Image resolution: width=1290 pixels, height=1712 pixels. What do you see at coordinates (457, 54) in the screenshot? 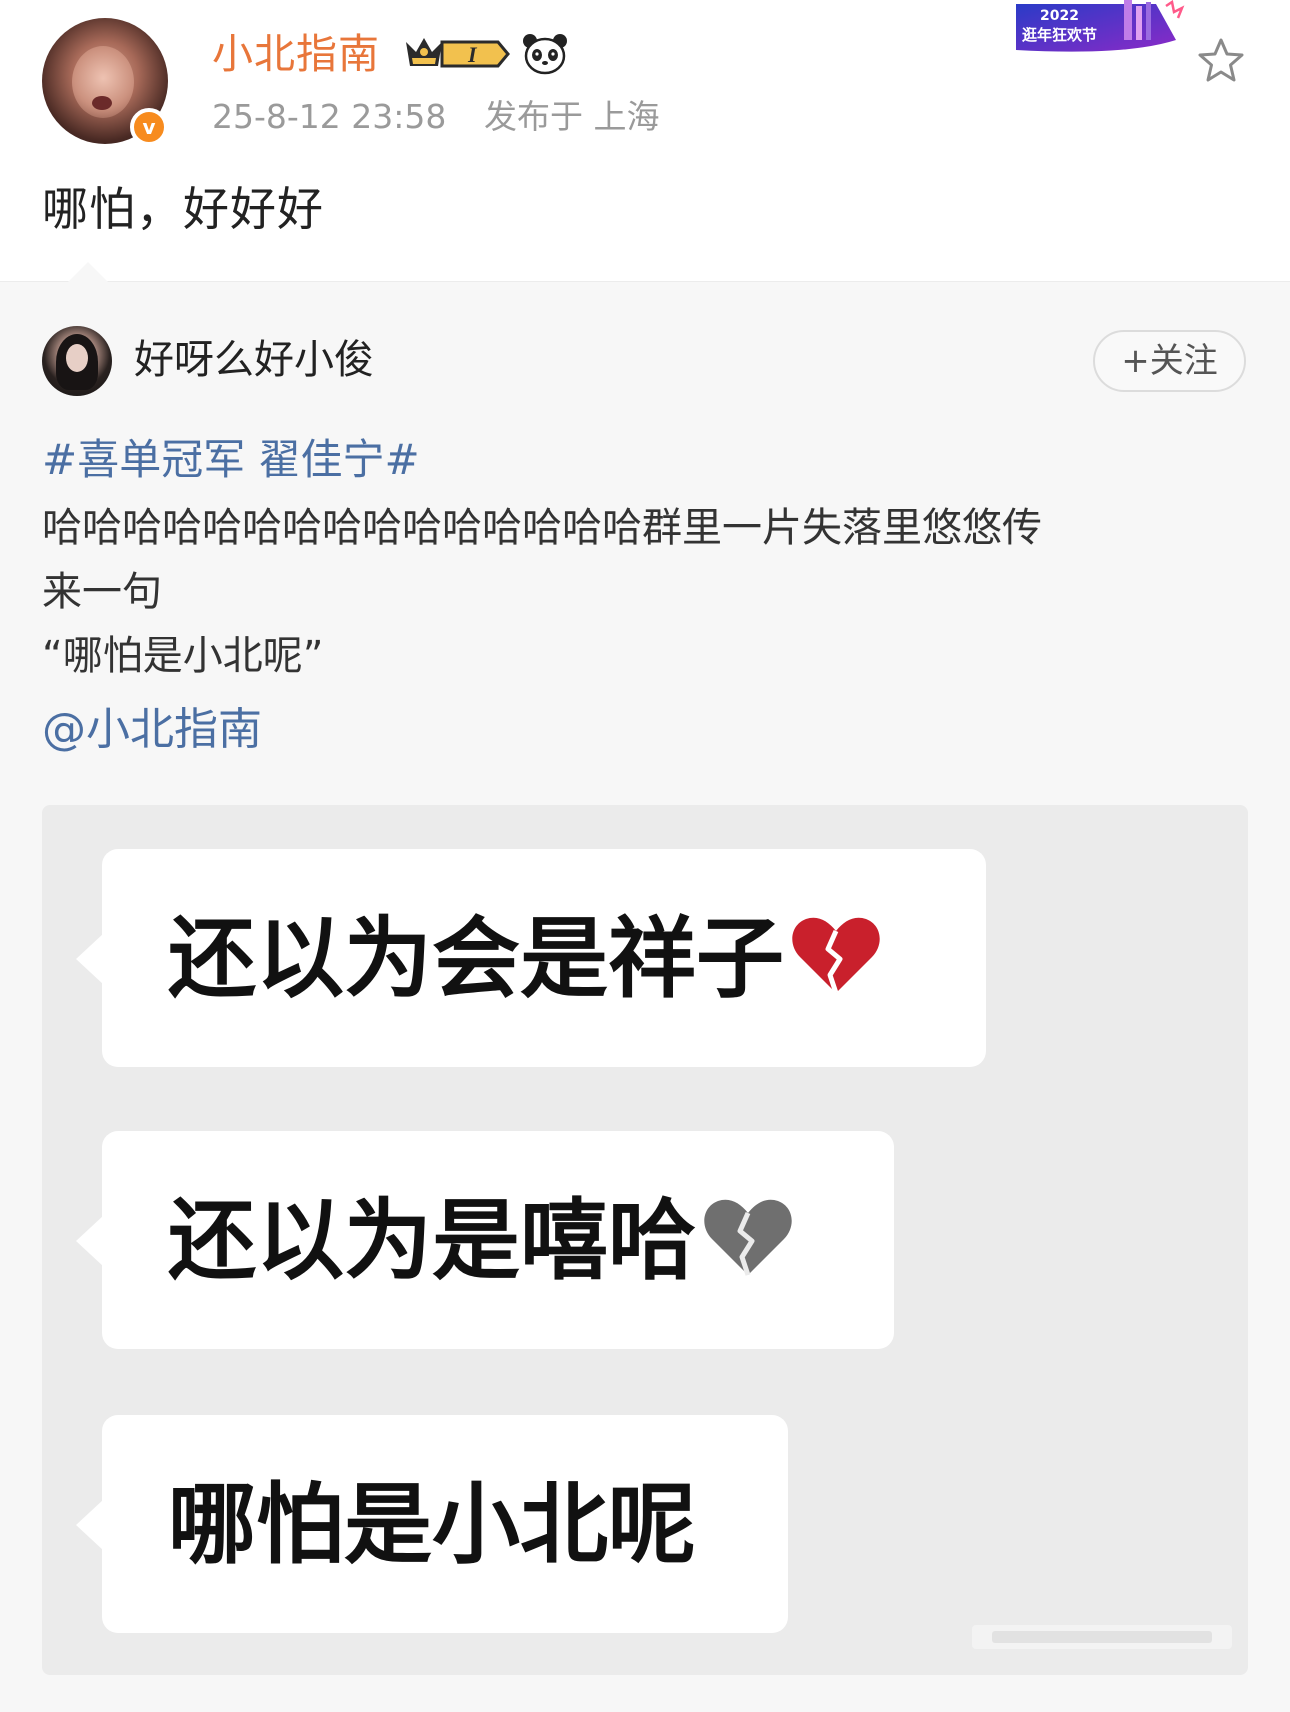
I see `member-crown-badge-icon: I` at bounding box center [457, 54].